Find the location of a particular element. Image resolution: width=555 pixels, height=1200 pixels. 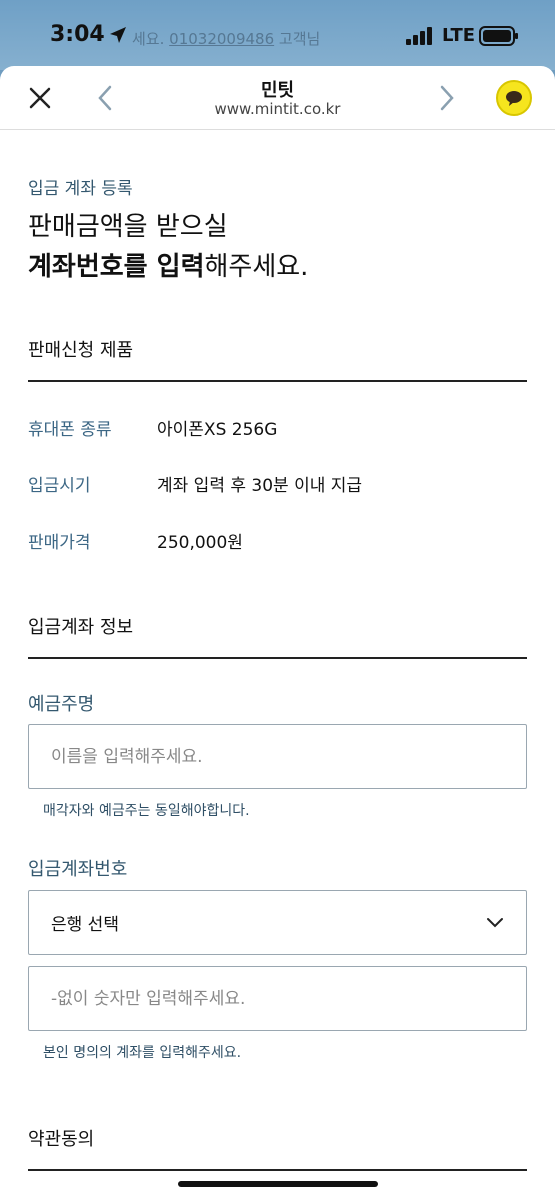

row-label-phone-type: 휴대폰 종류 is located at coordinates (70, 430).